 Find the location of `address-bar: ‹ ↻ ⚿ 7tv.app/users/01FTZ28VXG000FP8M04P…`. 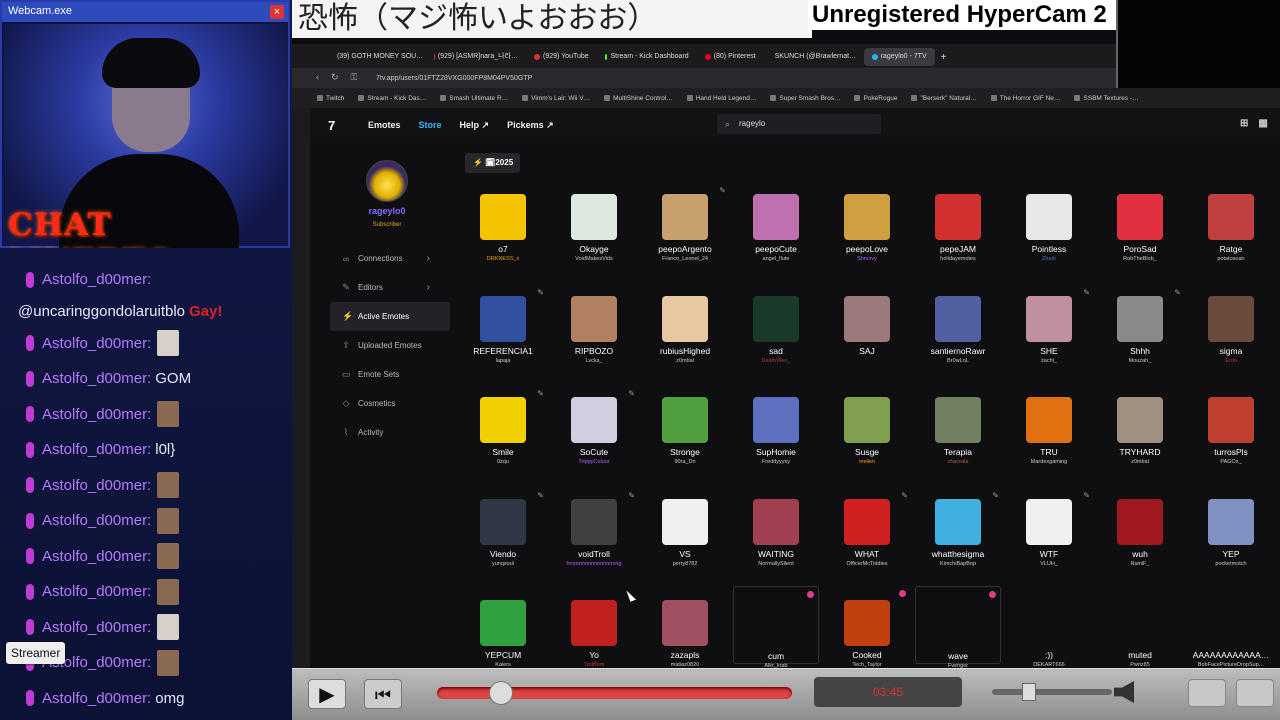

address-bar: ‹ ↻ ⚿ 7tv.app/users/01FTZ28VXG000FP8M04P… is located at coordinates (704, 78).